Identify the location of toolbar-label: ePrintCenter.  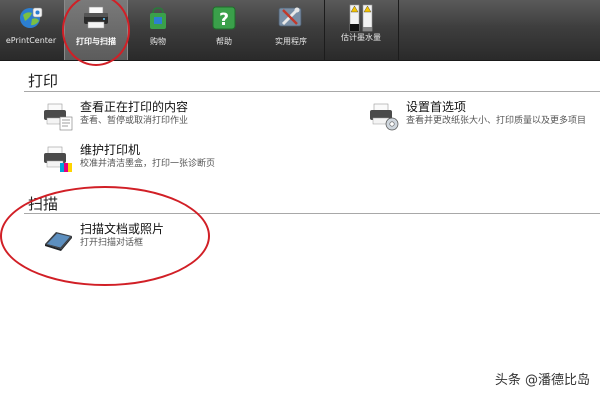
(31, 40).